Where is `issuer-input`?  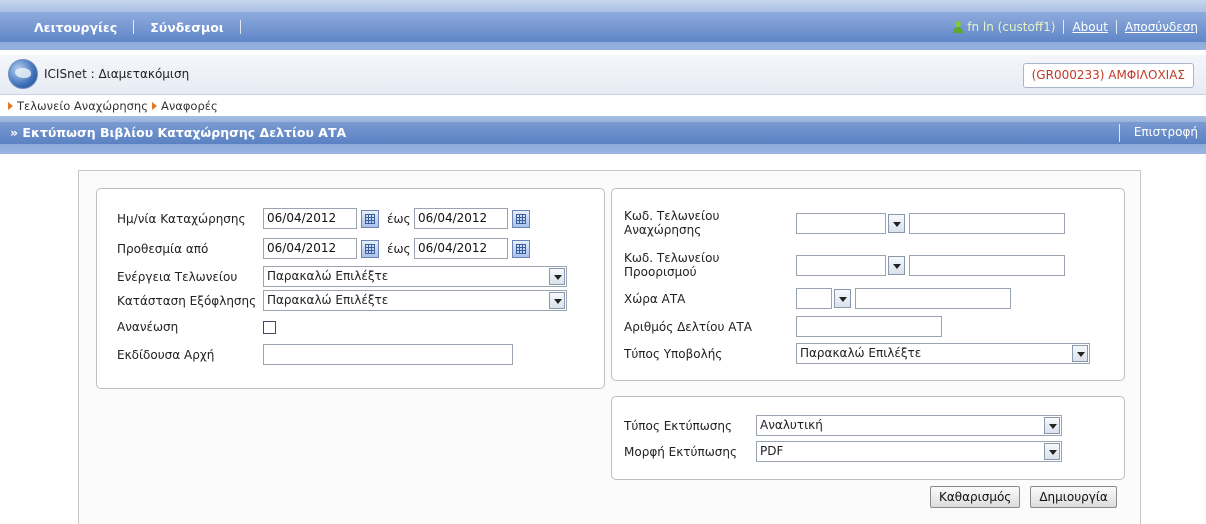 issuer-input is located at coordinates (388, 354).